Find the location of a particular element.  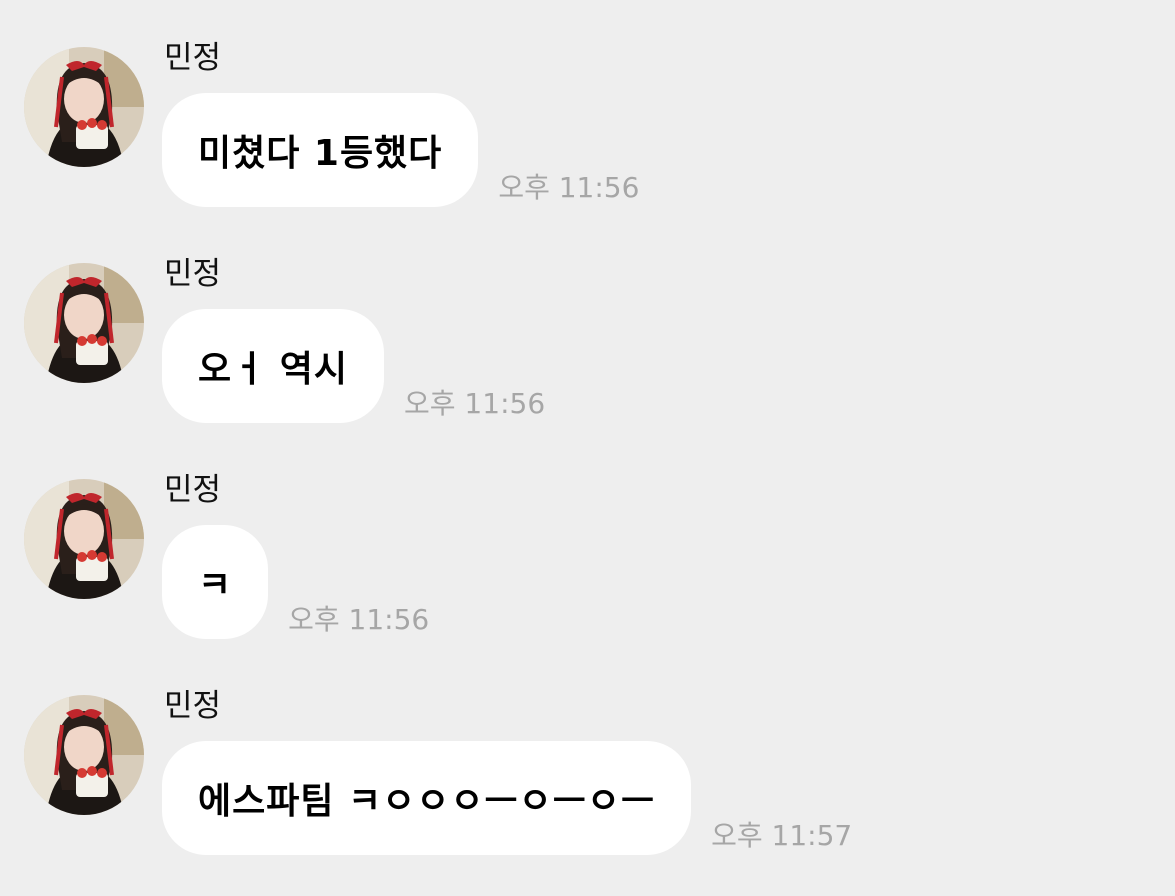

message-bubble: ㅋ is located at coordinates (215, 582).